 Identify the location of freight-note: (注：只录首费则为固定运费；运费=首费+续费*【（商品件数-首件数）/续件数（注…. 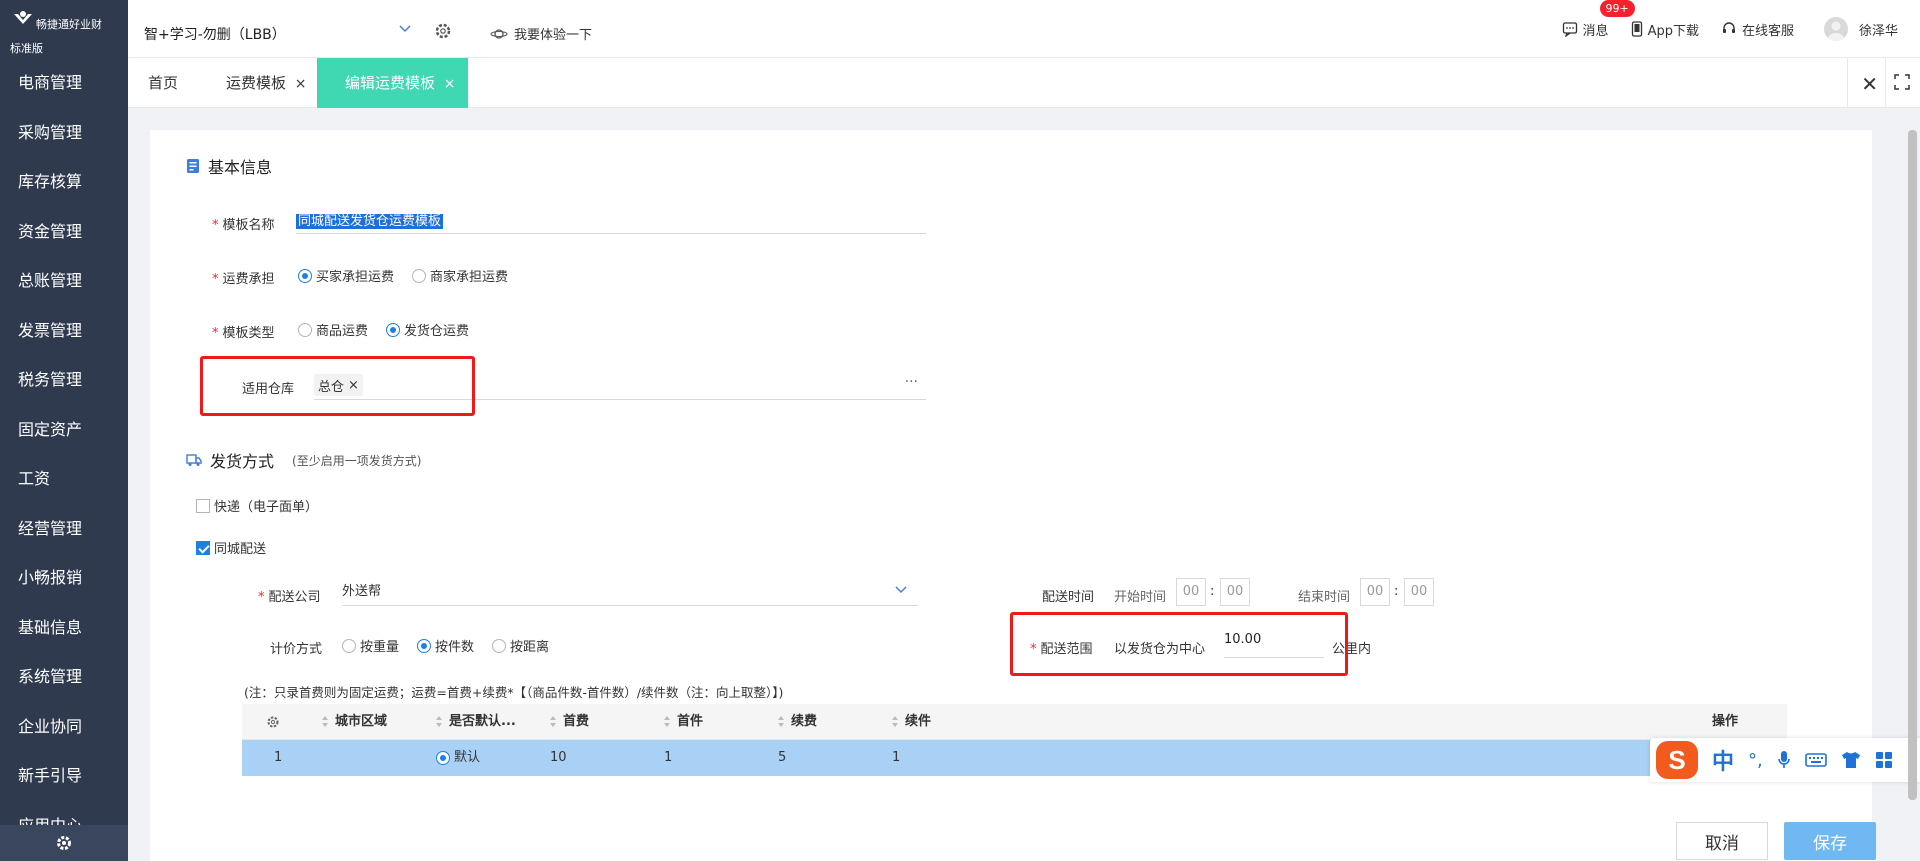
(514, 692).